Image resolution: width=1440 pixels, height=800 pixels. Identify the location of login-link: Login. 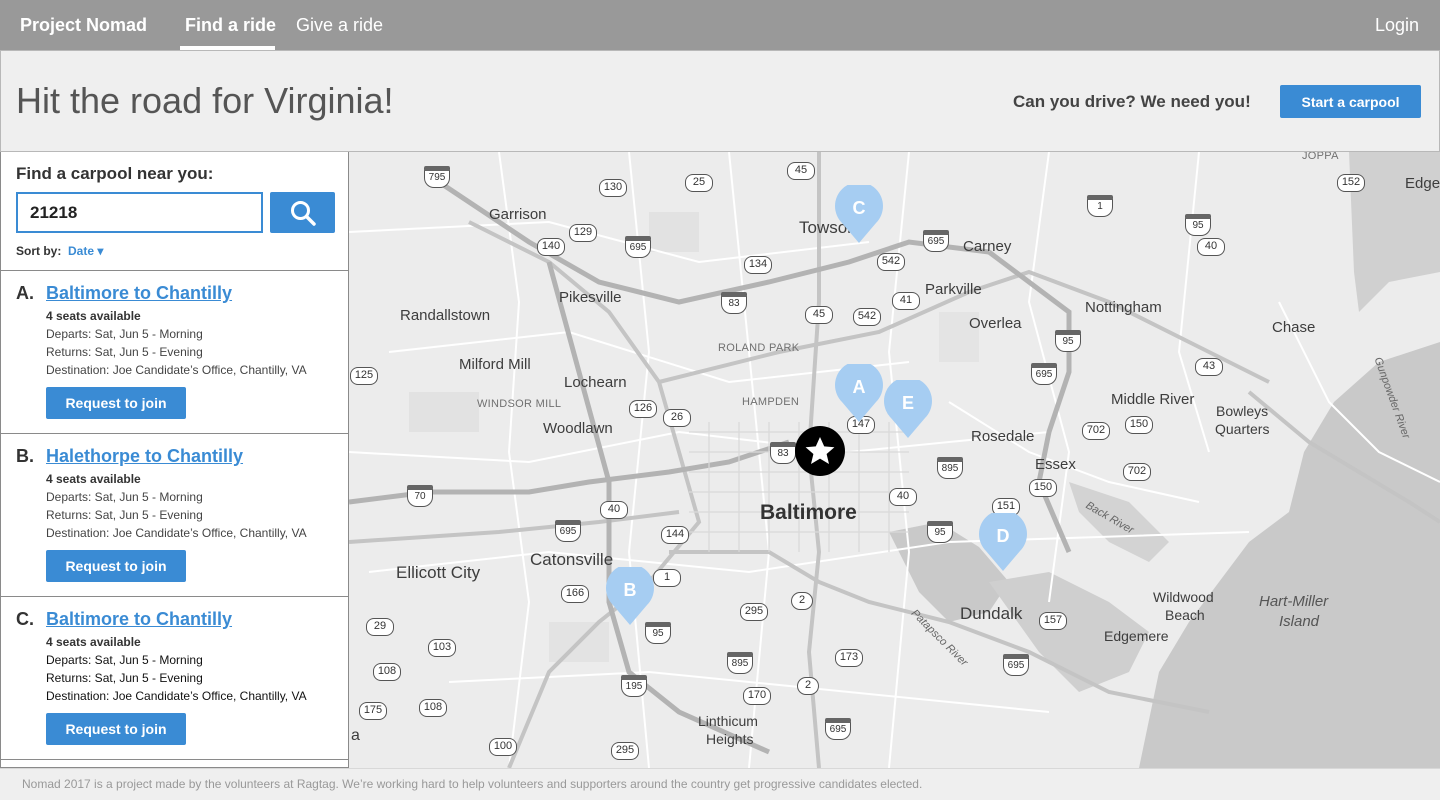
(1397, 25).